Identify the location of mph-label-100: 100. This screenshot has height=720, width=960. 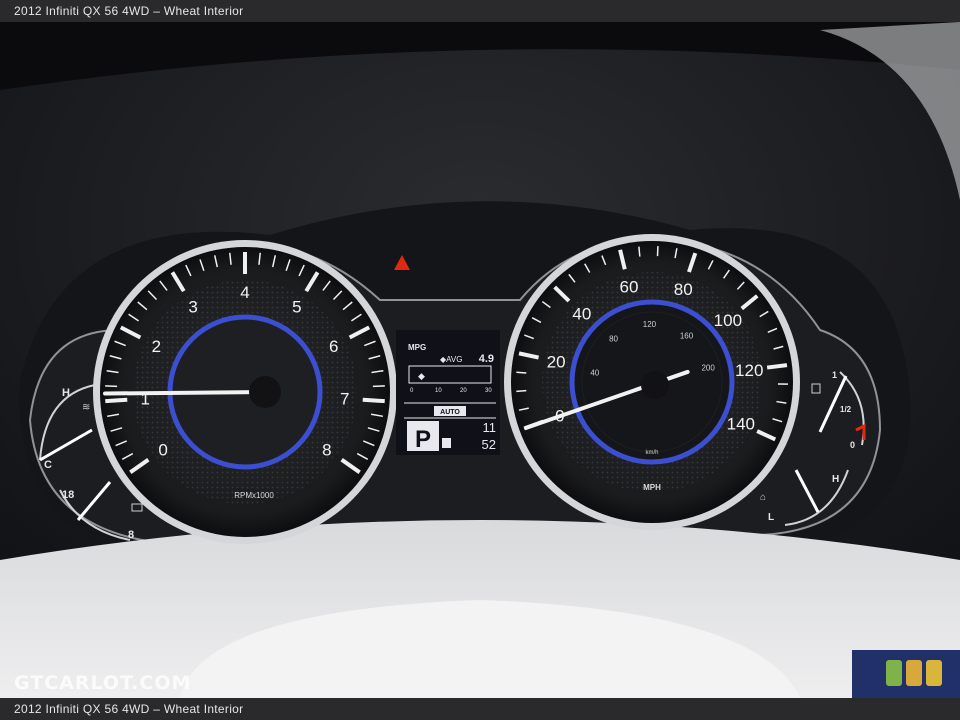
(728, 320).